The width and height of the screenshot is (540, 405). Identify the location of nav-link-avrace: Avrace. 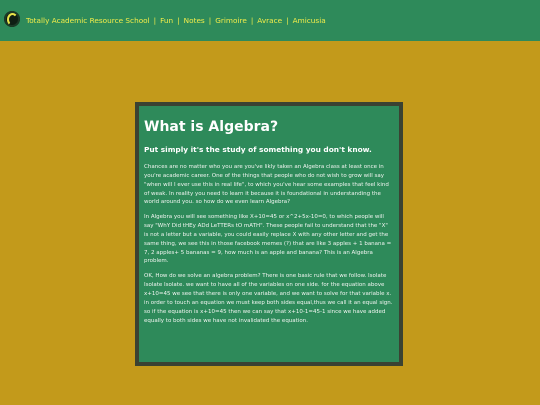
(269, 20).